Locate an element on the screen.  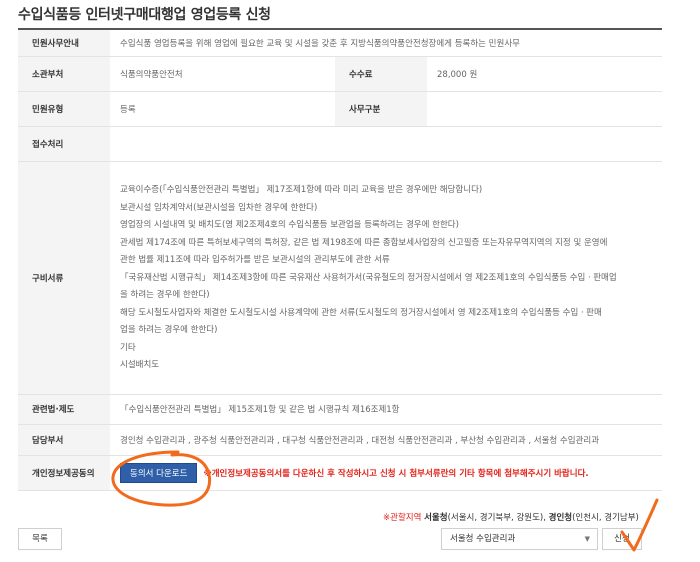
apply-button: 신청 is located at coordinates (622, 539).